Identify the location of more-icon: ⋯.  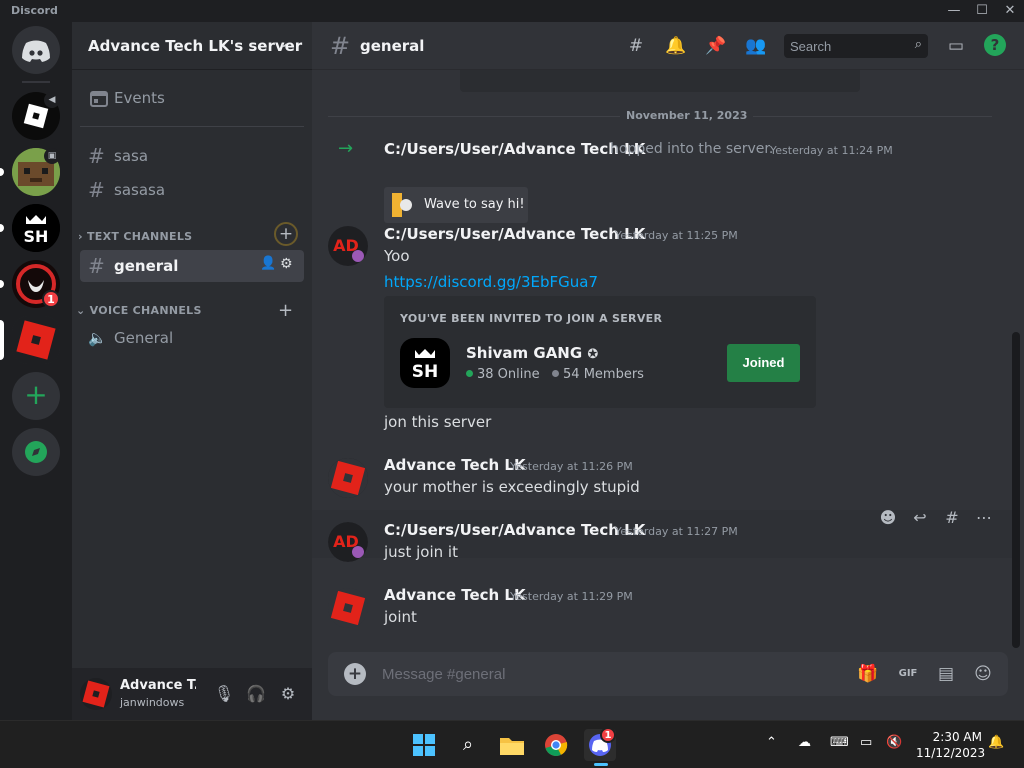
(984, 518).